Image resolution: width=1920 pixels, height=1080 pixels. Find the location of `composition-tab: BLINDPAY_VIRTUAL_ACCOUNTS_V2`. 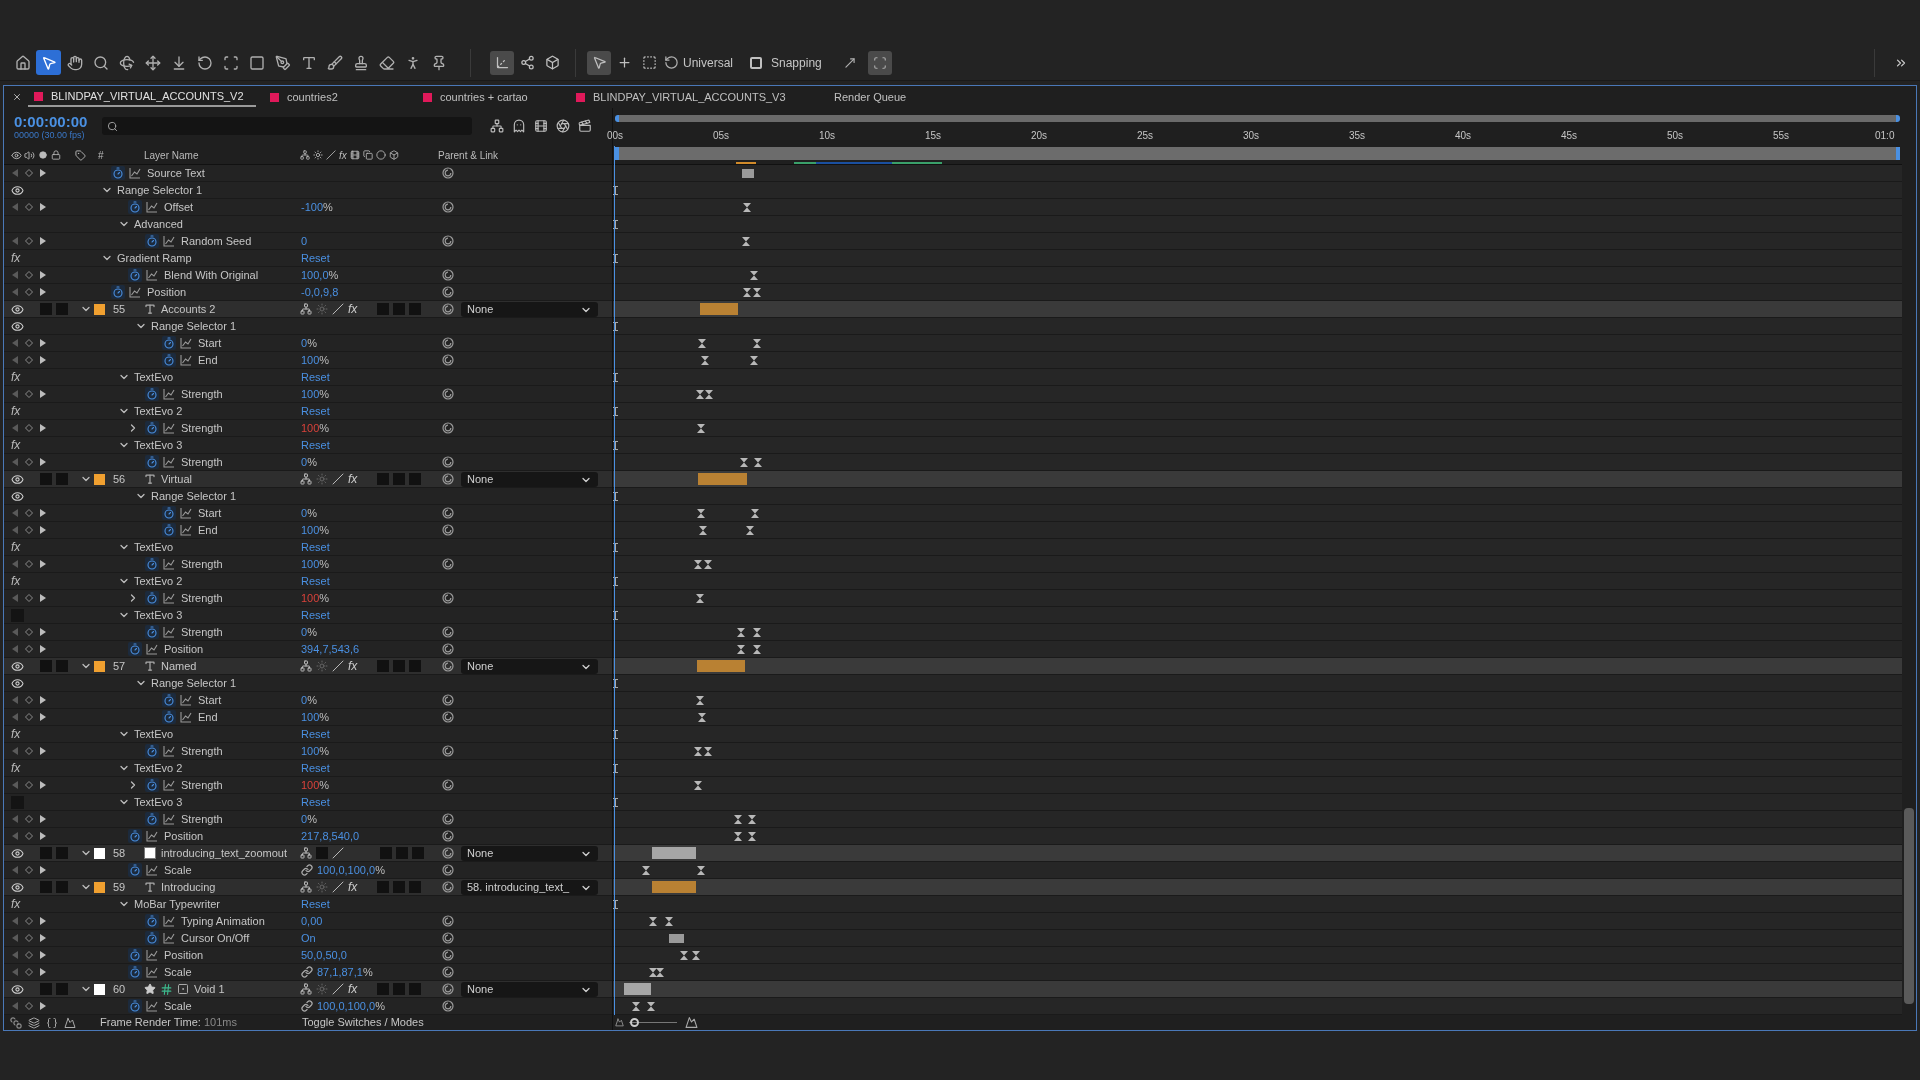

composition-tab: BLINDPAY_VIRTUAL_ACCOUNTS_V2 is located at coordinates (142, 97).